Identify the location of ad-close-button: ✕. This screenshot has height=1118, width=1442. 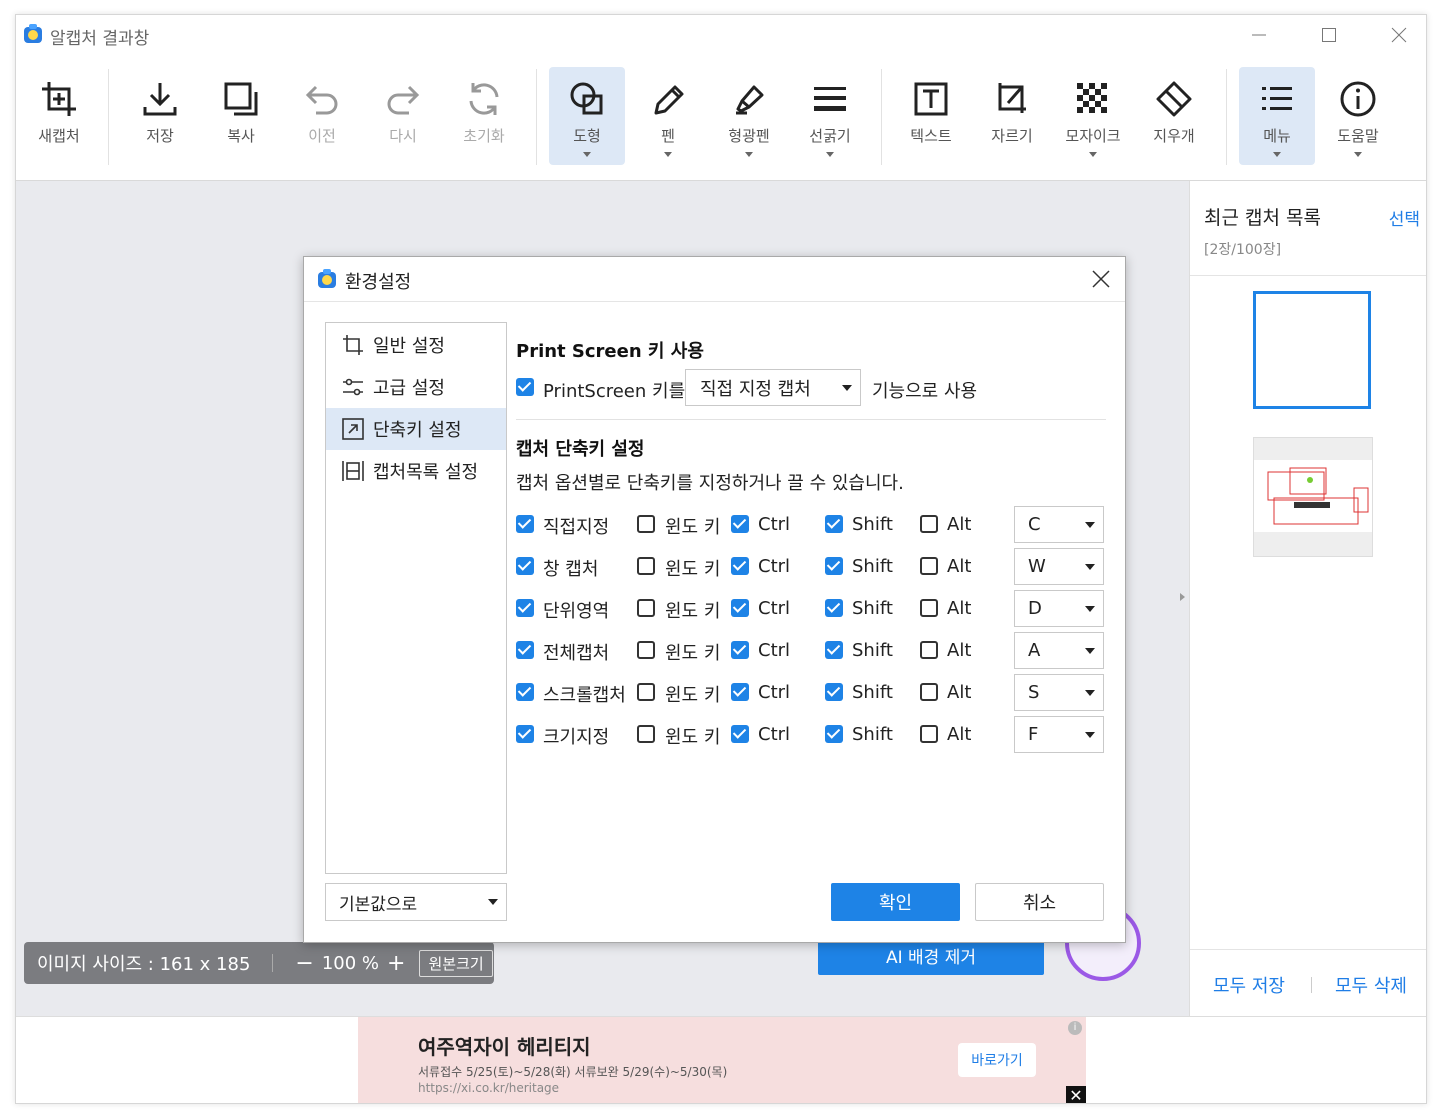
(1076, 1094).